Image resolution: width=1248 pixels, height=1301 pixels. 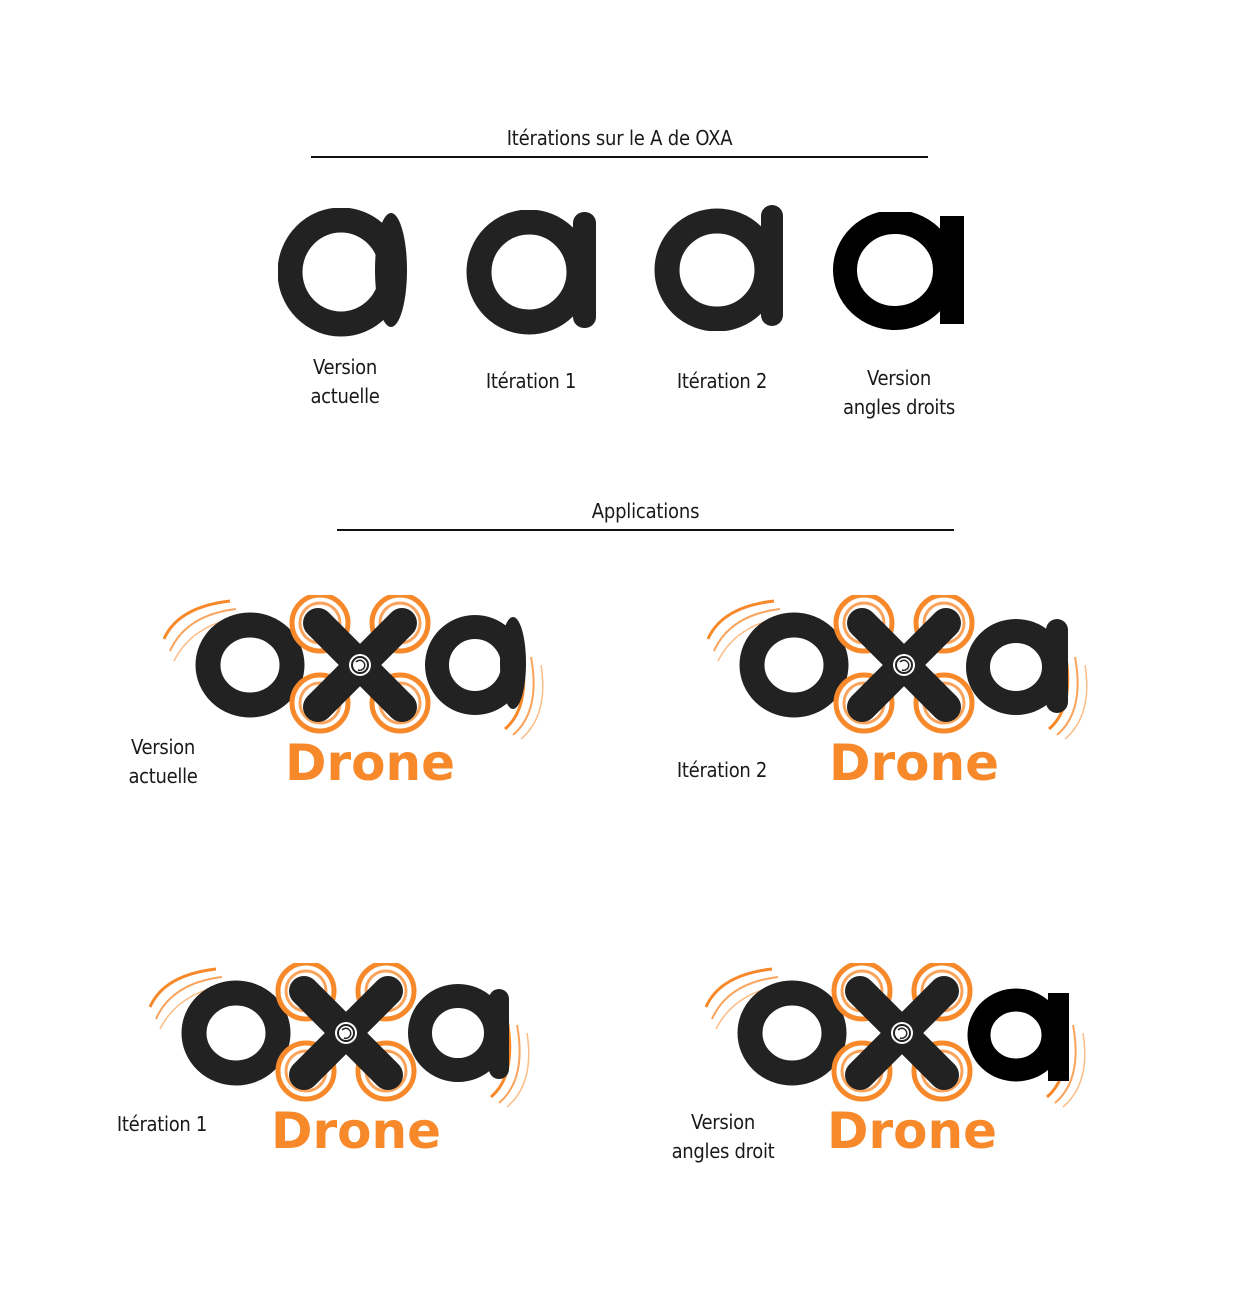 I want to click on letter-a-iteration2-glyph, so click(x=718, y=268).